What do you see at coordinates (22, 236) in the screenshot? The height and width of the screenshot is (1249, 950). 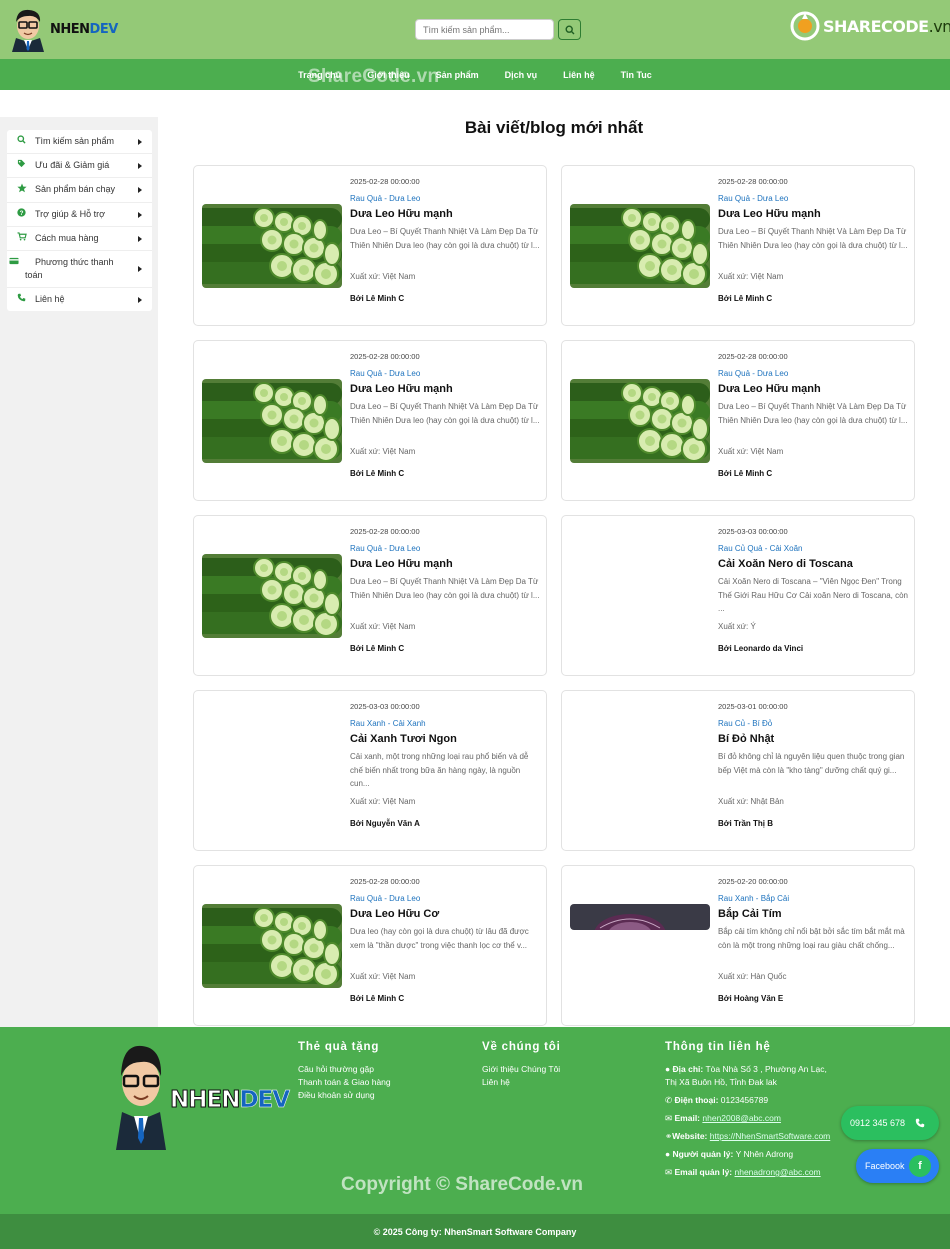 I see `cart-icon` at bounding box center [22, 236].